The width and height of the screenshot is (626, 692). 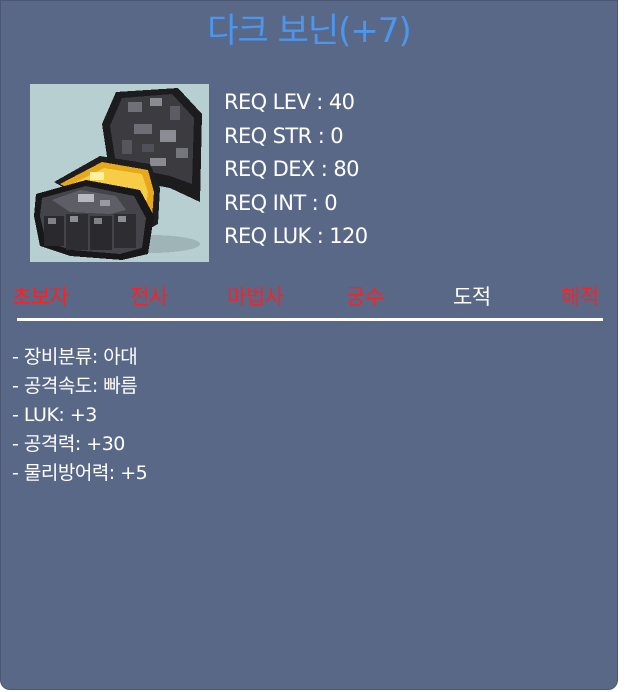 I want to click on job-bowman: 궁수, so click(x=365, y=297).